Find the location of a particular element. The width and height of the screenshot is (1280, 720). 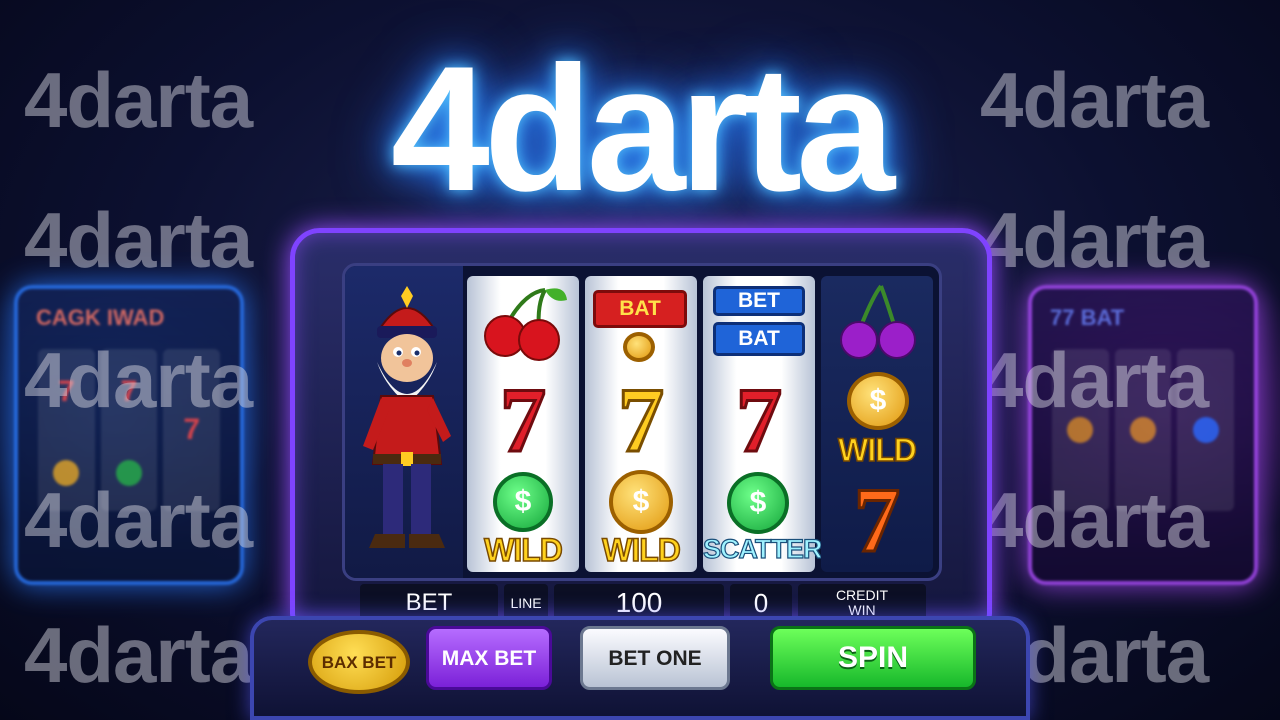

max-bet-button: MAX BET is located at coordinates (489, 658).